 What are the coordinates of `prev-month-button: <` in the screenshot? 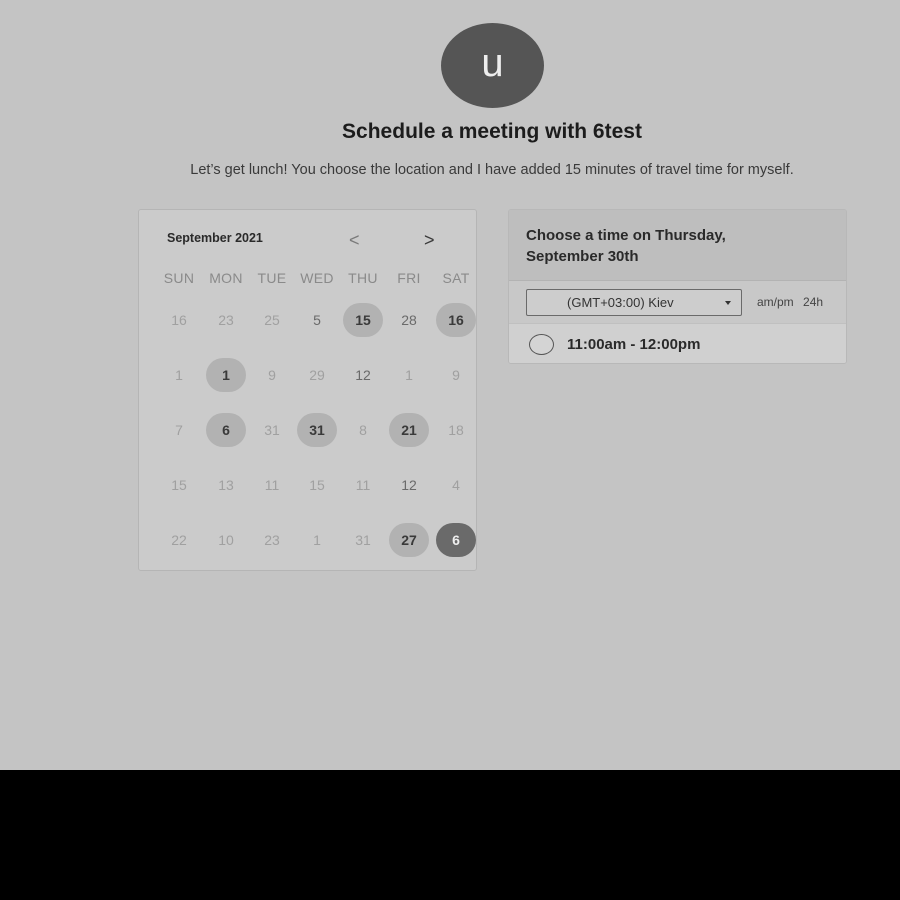 It's located at (354, 240).